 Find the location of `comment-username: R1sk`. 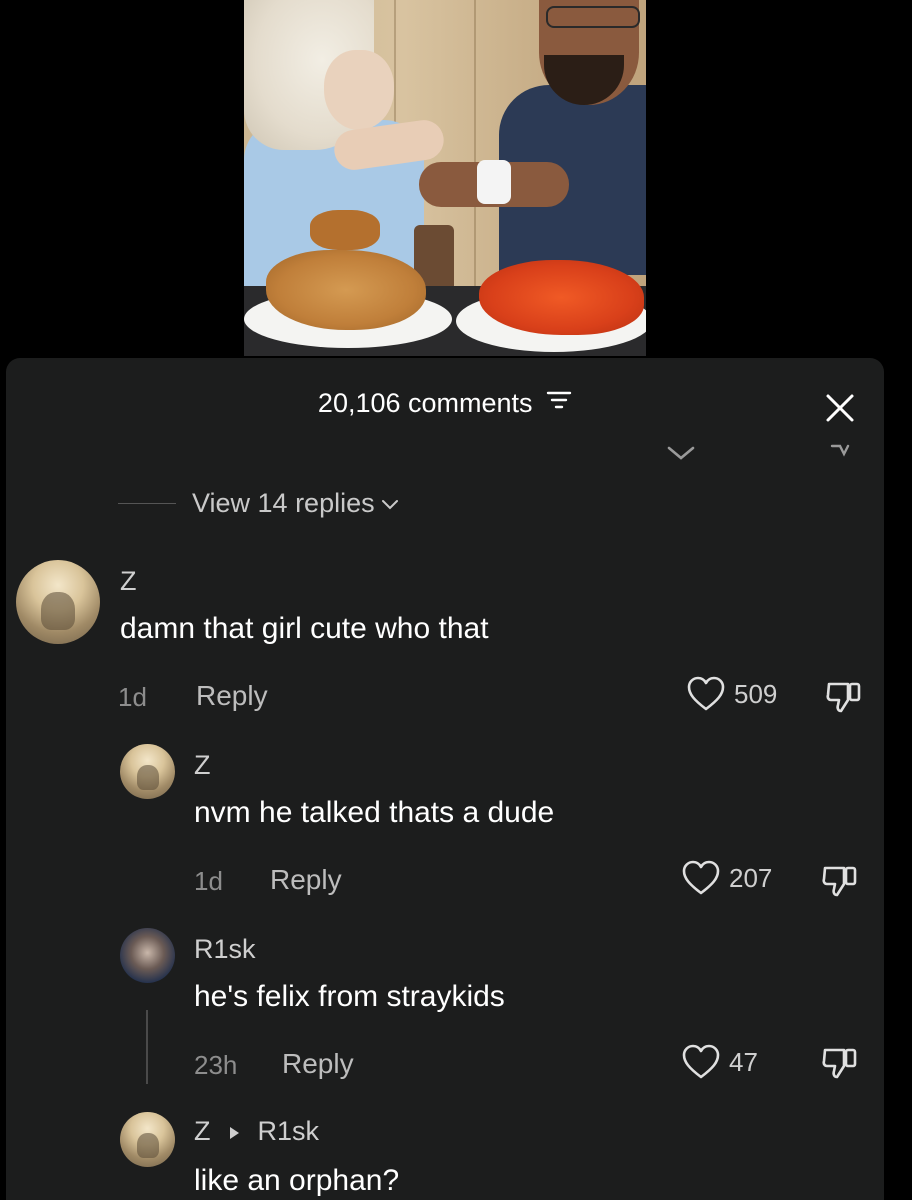

comment-username: R1sk is located at coordinates (225, 949).